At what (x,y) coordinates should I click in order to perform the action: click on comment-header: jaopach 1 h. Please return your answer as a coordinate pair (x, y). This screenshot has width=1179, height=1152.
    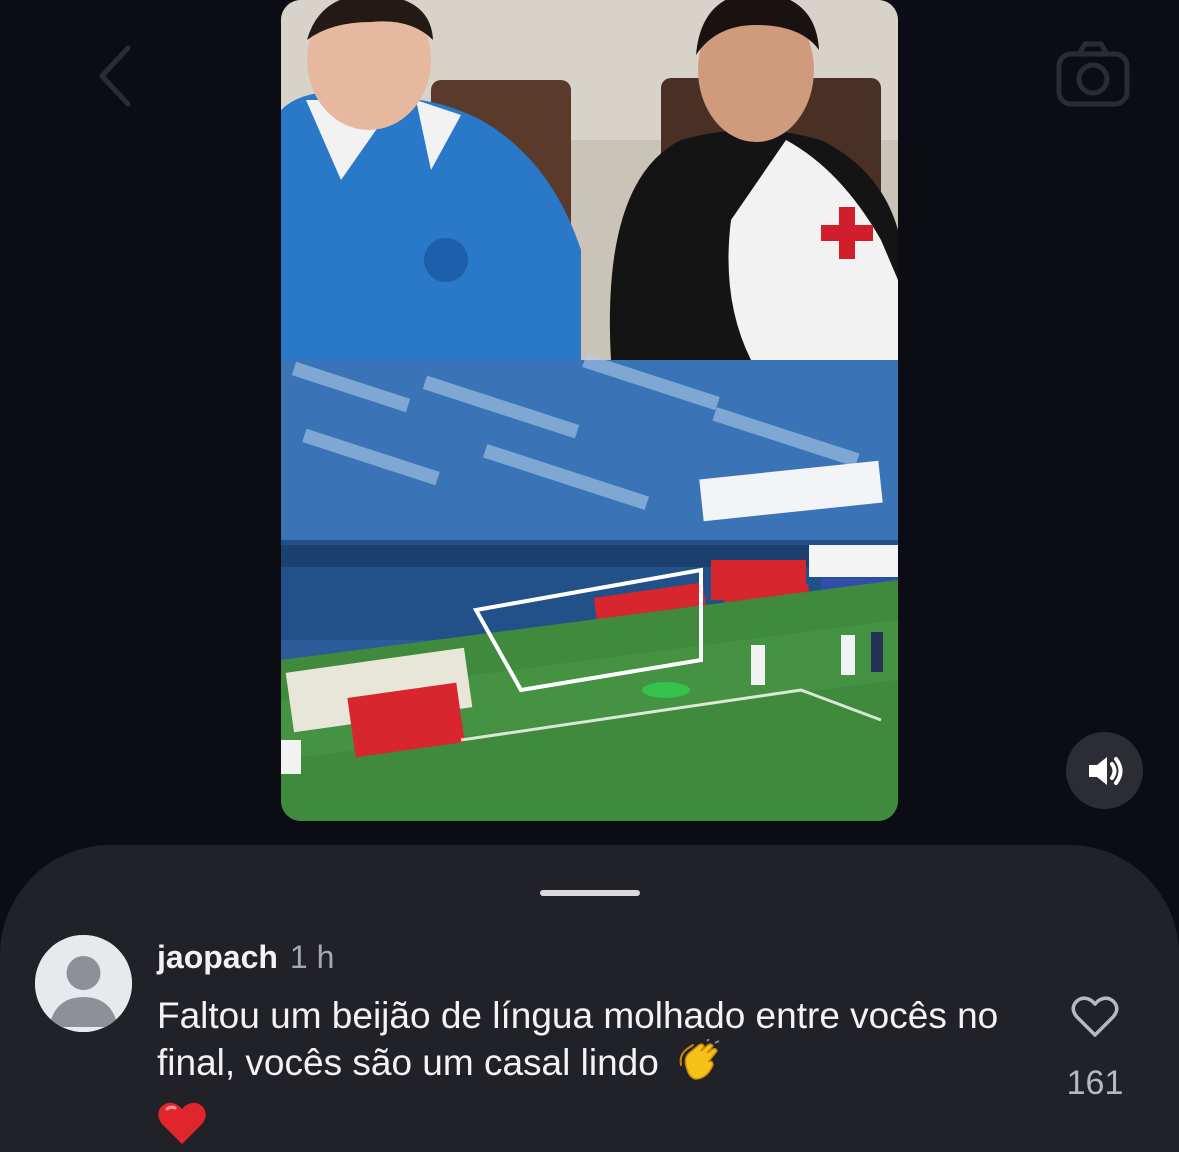
    Looking at the image, I should click on (245, 957).